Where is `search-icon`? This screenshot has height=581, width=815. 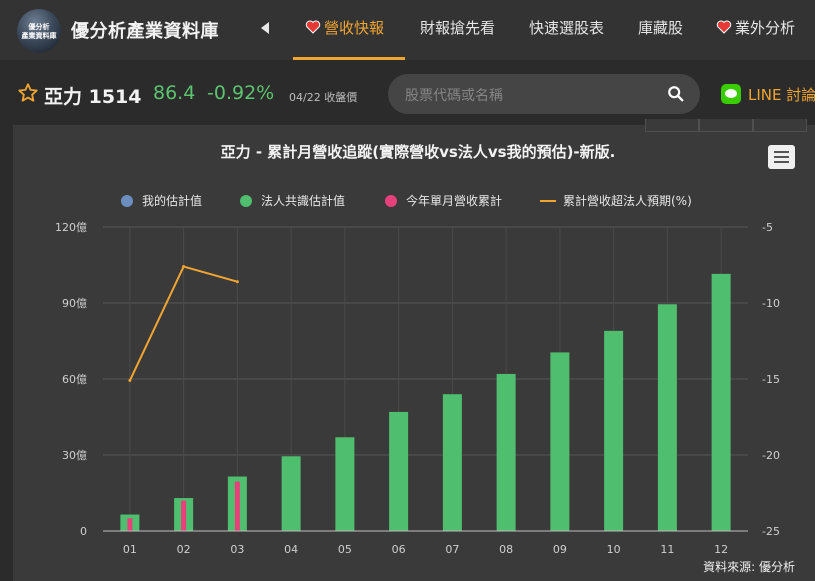 search-icon is located at coordinates (676, 94).